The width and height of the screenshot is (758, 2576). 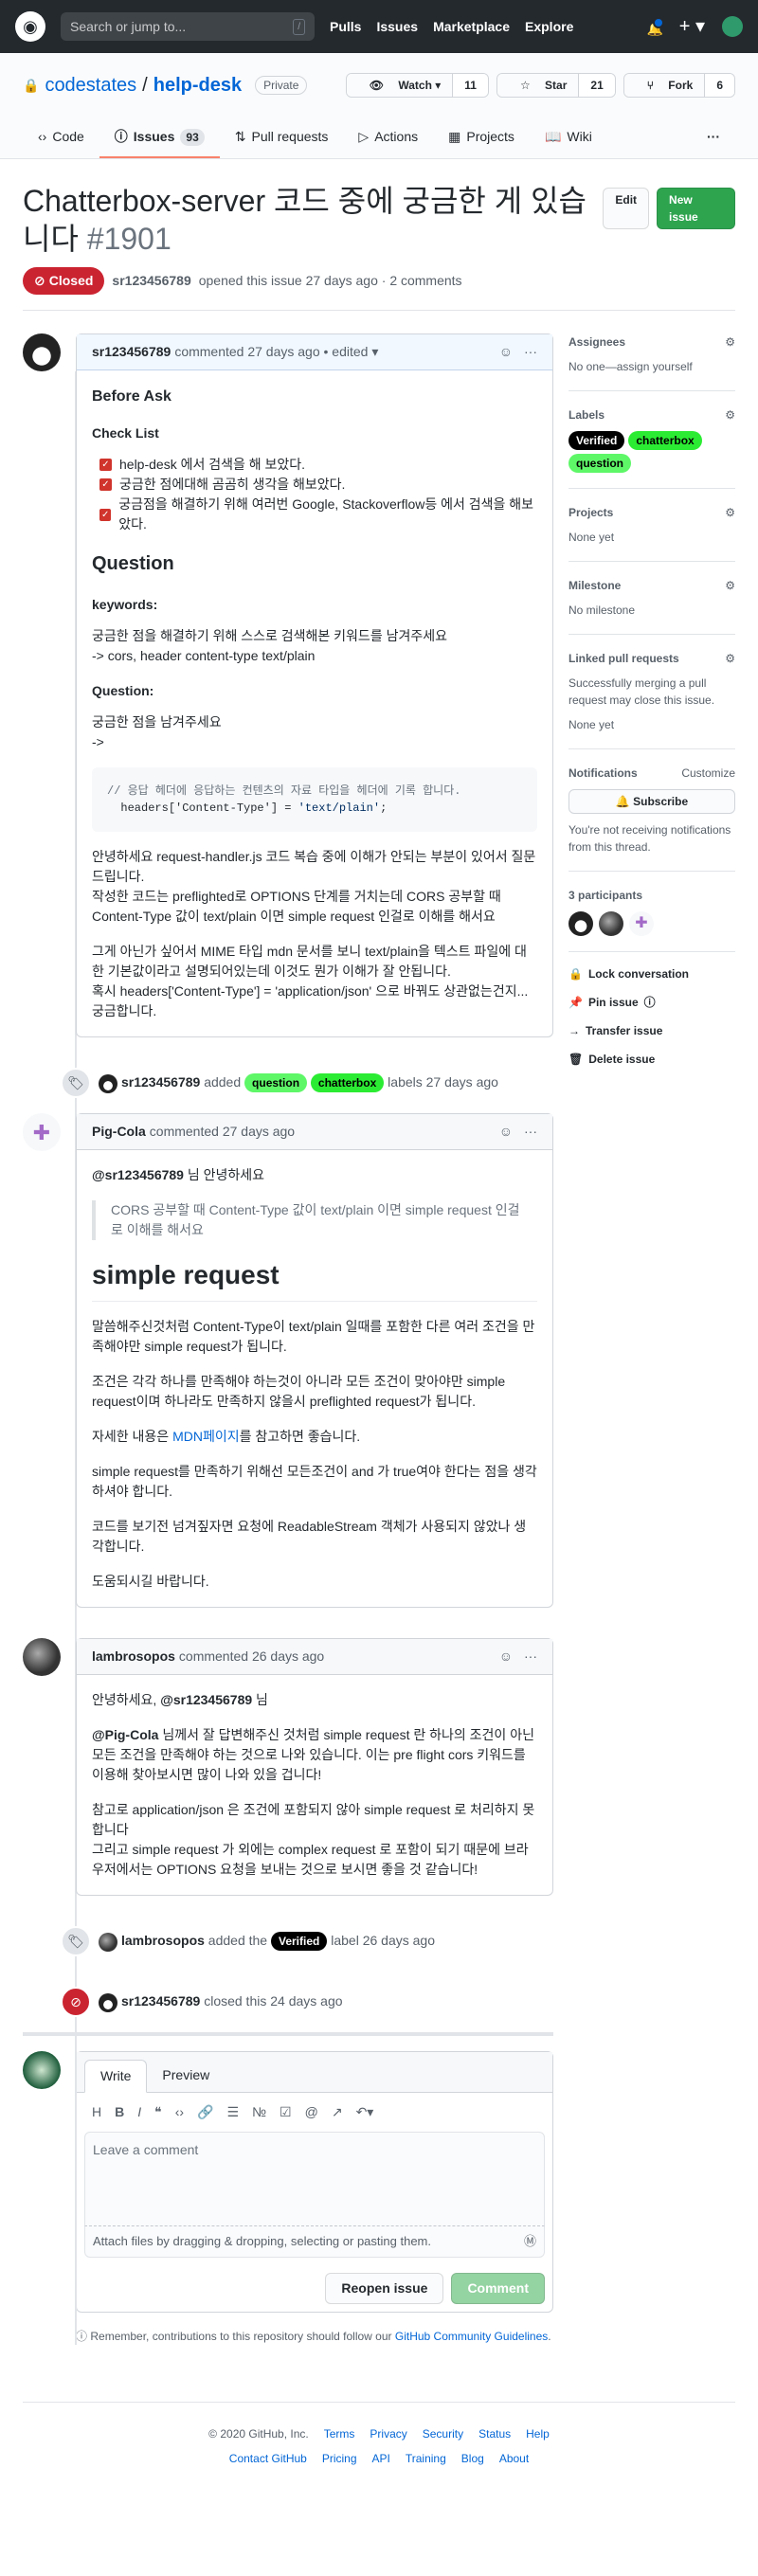 What do you see at coordinates (538, 2433) in the screenshot?
I see `footer-link-help: Help` at bounding box center [538, 2433].